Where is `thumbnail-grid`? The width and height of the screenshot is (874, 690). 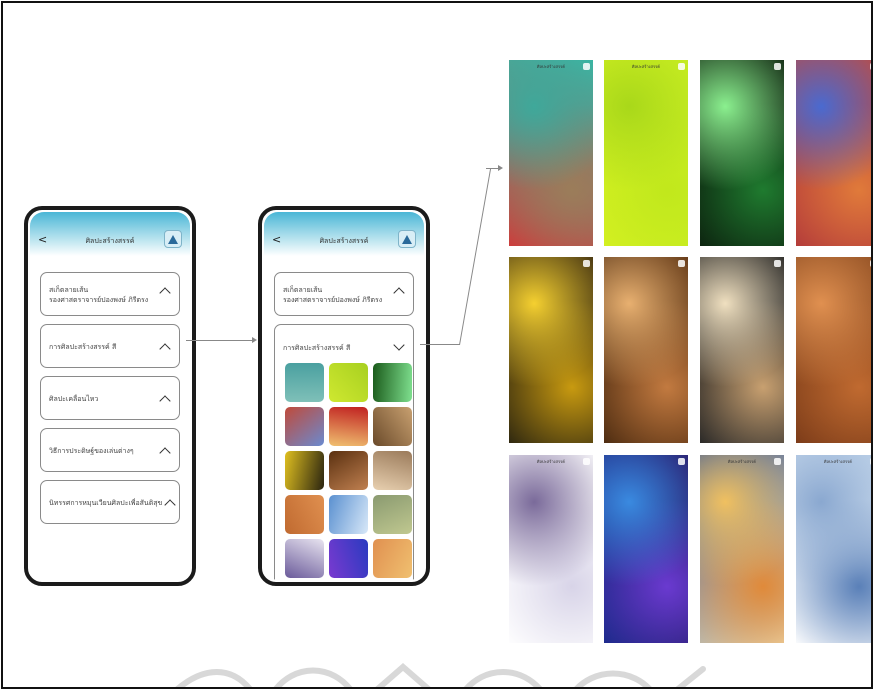 thumbnail-grid is located at coordinates (349, 470).